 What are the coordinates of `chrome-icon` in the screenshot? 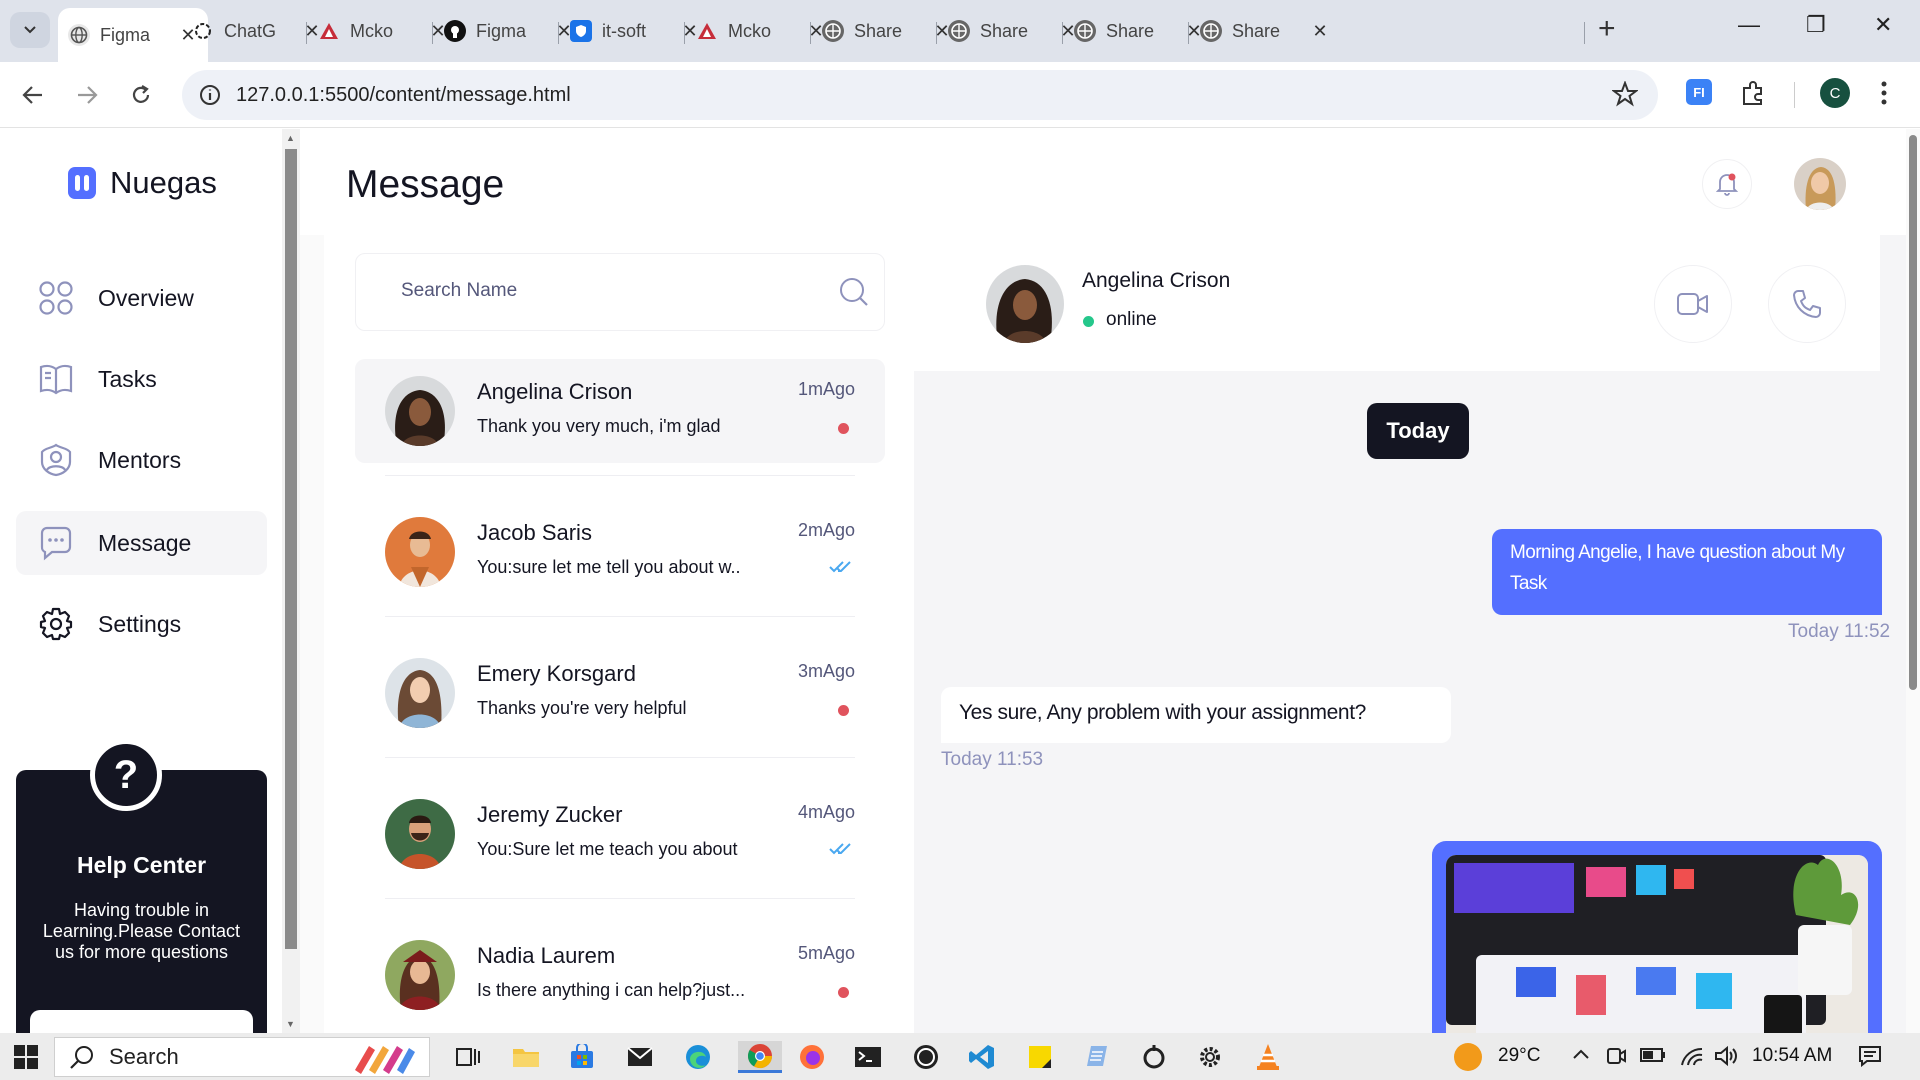 It's located at (760, 1057).